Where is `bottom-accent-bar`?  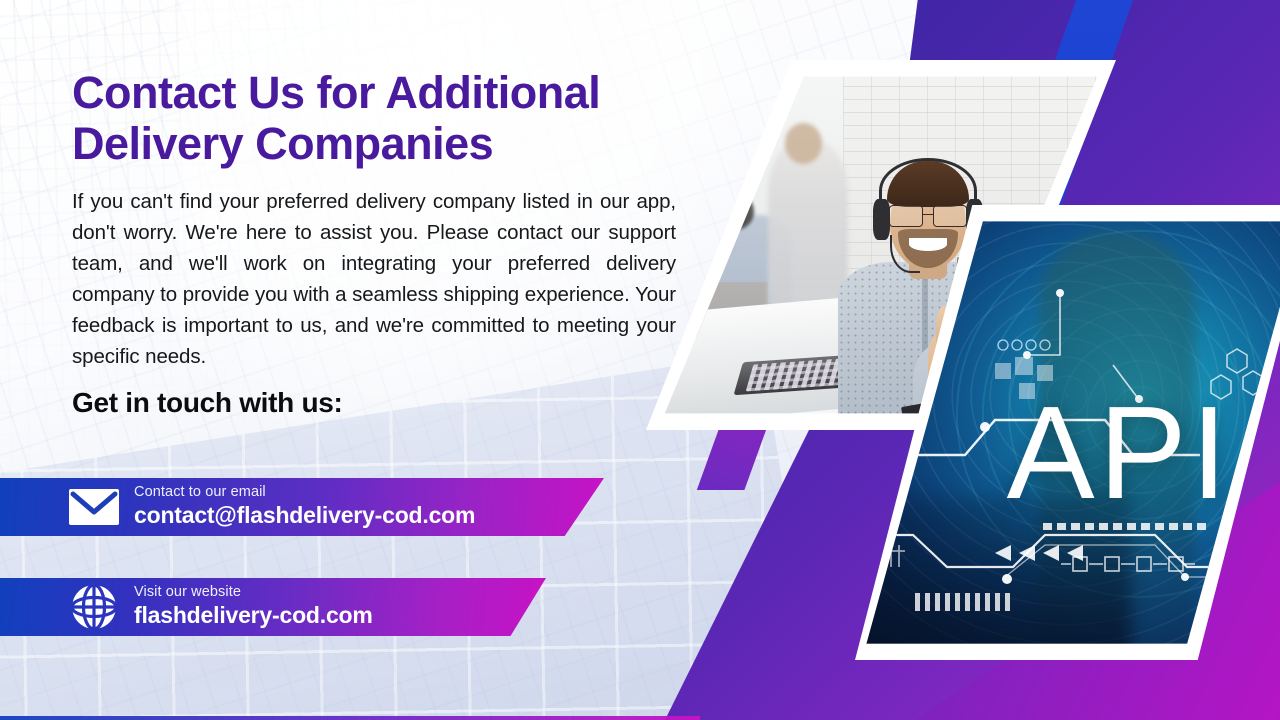 bottom-accent-bar is located at coordinates (350, 718).